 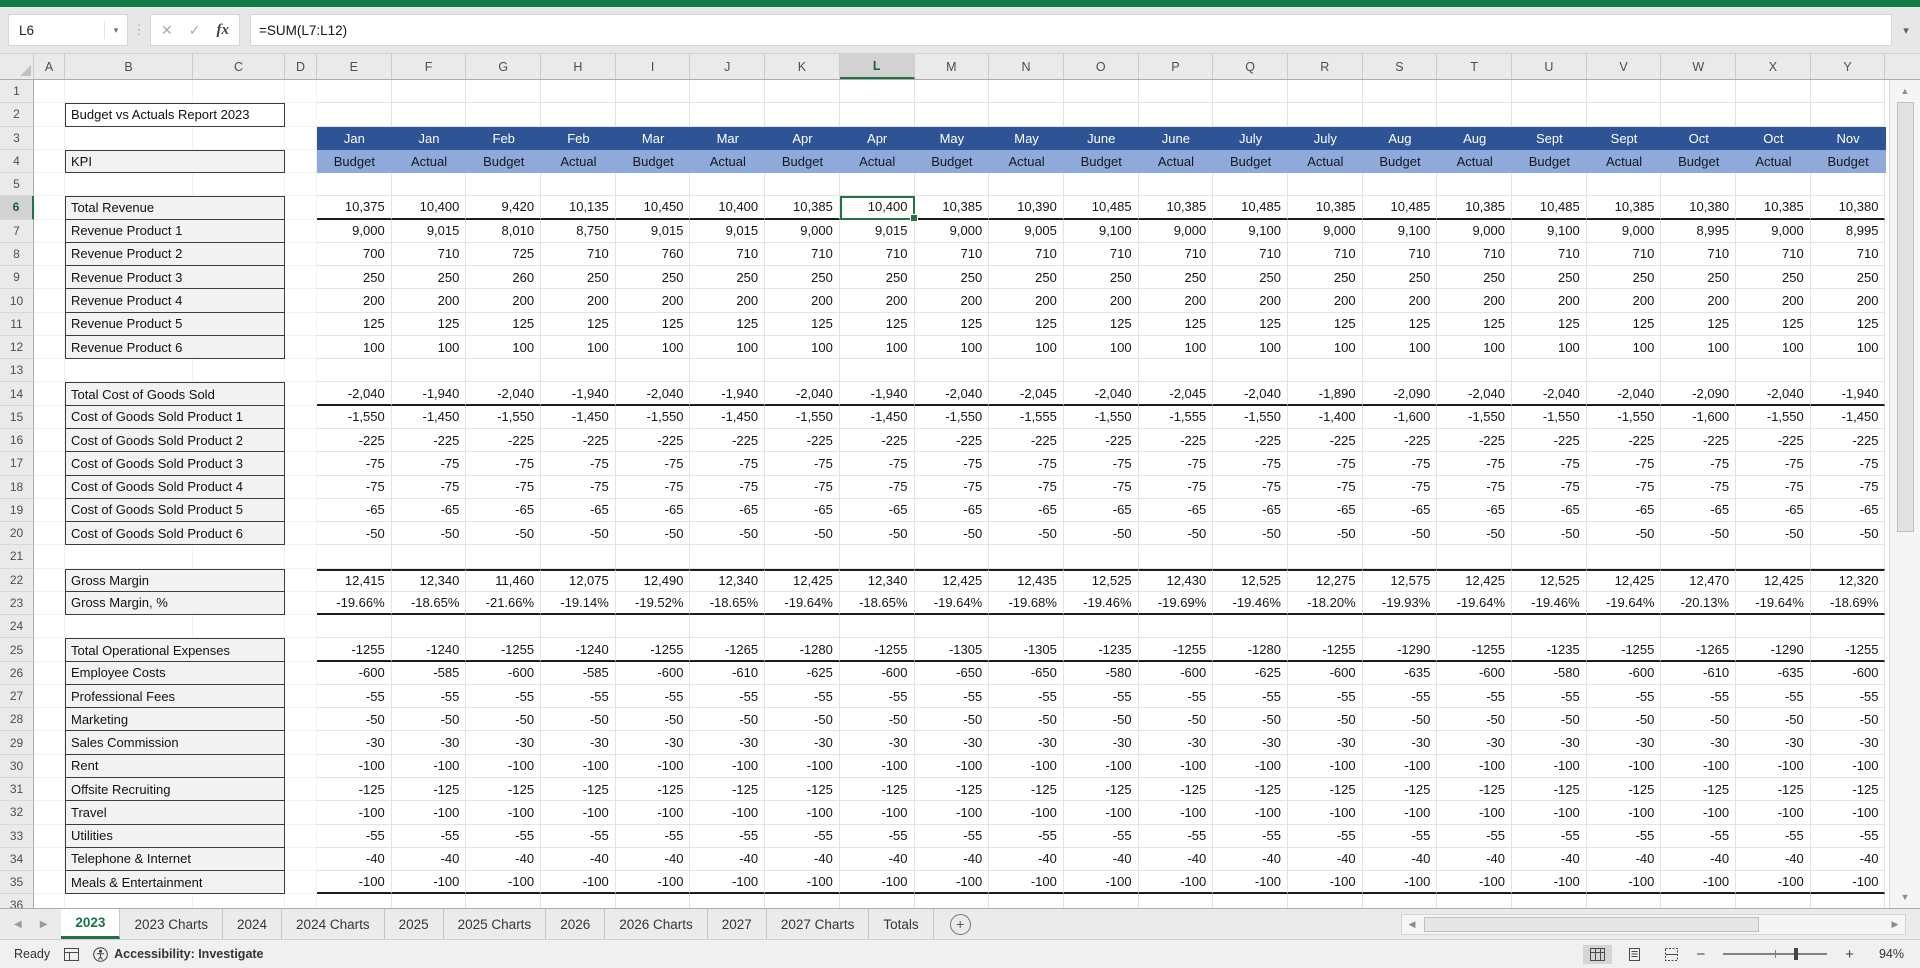 I want to click on cell-P26: -600, so click(x=1176, y=673).